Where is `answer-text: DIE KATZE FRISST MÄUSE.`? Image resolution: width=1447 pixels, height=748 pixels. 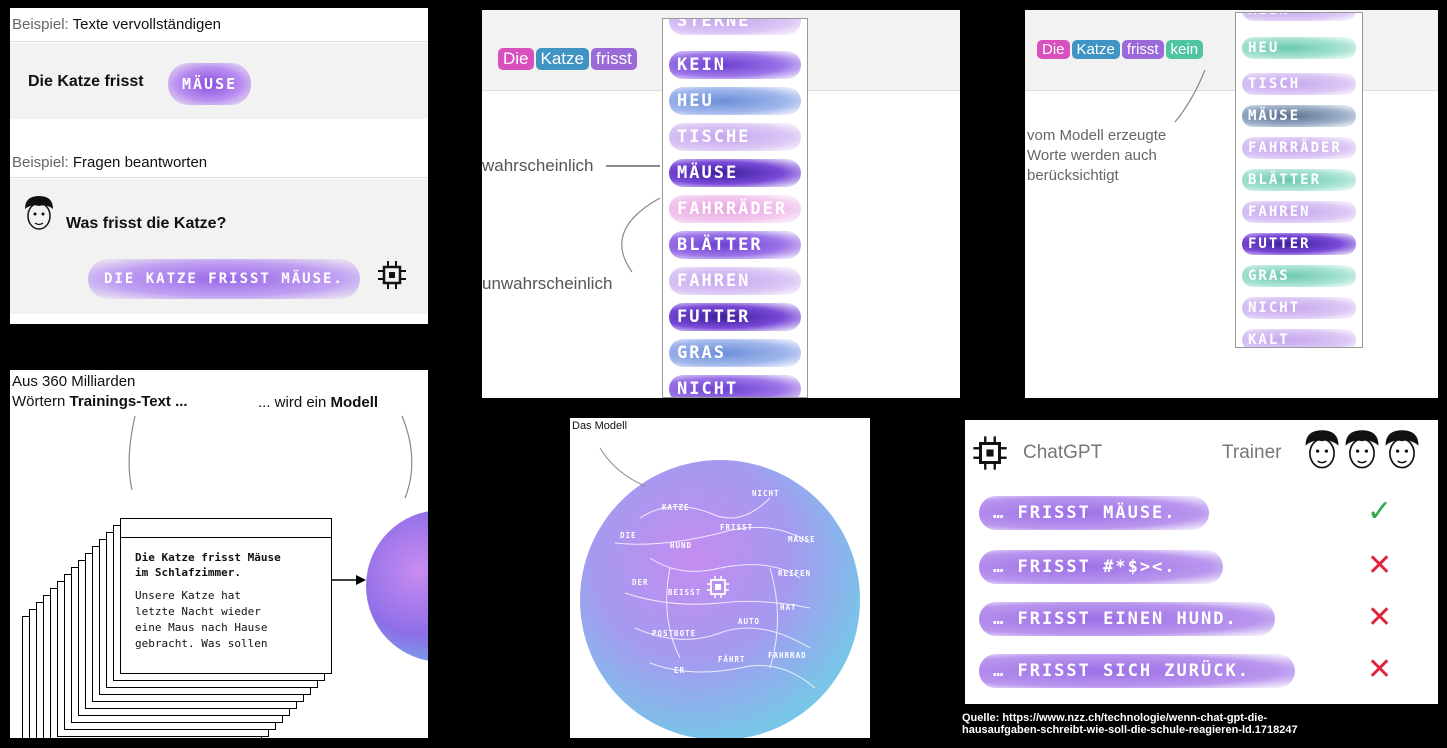 answer-text: DIE KATZE FRISST MÄUSE. is located at coordinates (224, 279).